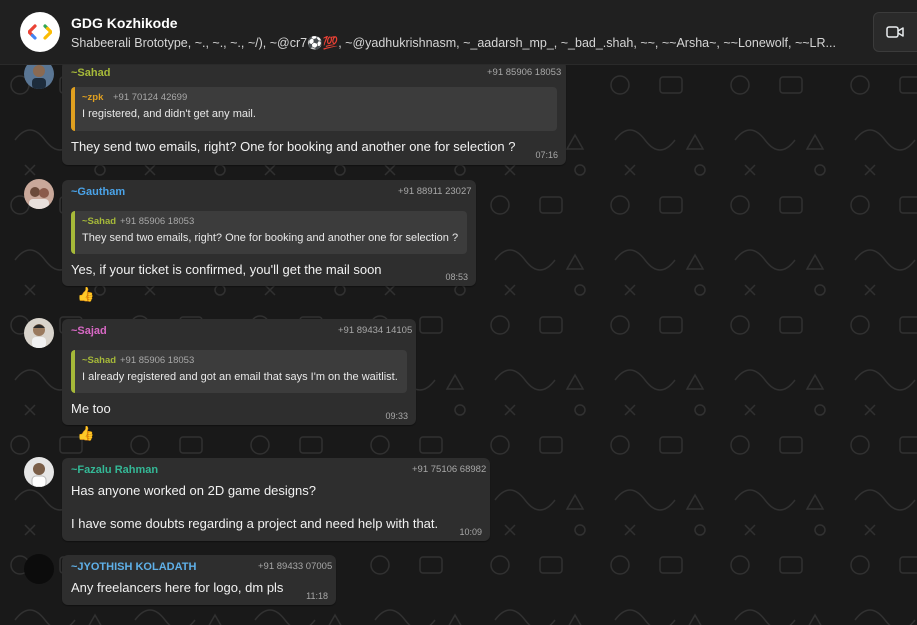  I want to click on message-time: 07:16, so click(546, 155).